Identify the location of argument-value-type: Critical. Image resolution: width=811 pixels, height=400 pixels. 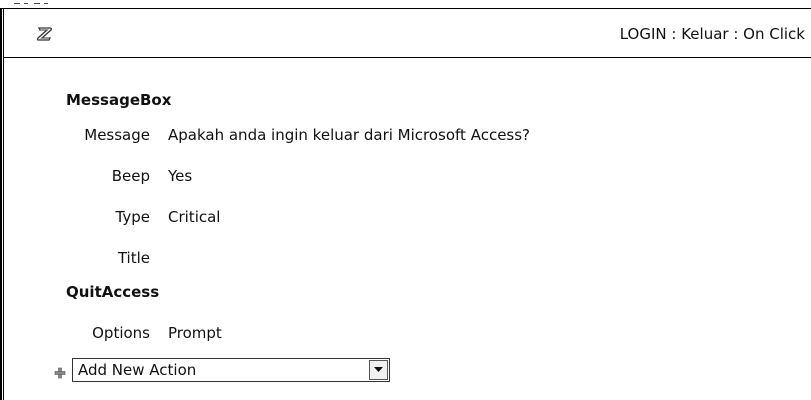
(194, 217).